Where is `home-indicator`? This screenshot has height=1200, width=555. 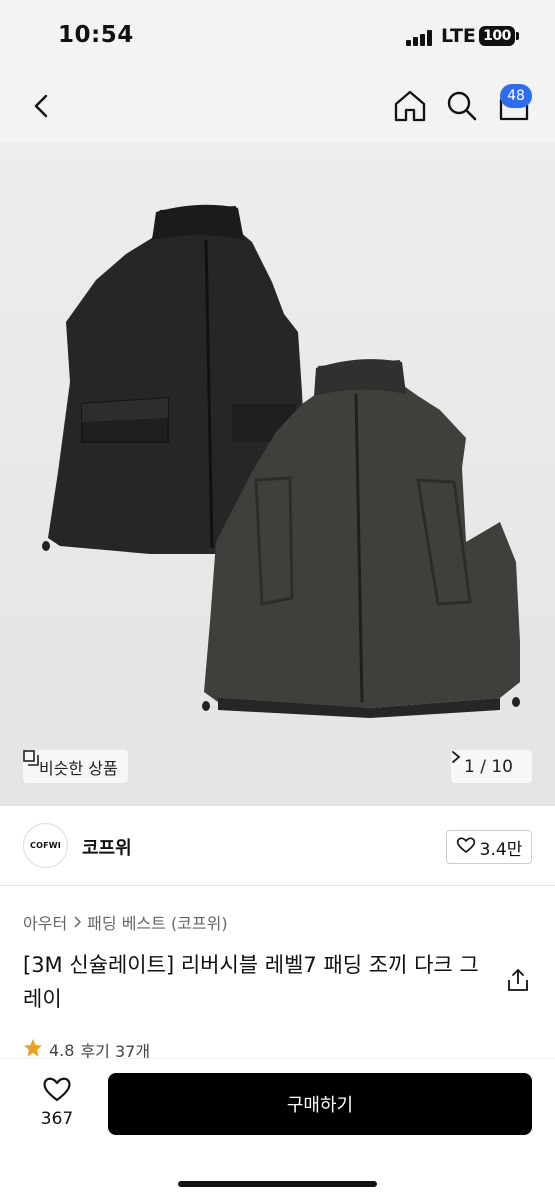
home-indicator is located at coordinates (277, 1184).